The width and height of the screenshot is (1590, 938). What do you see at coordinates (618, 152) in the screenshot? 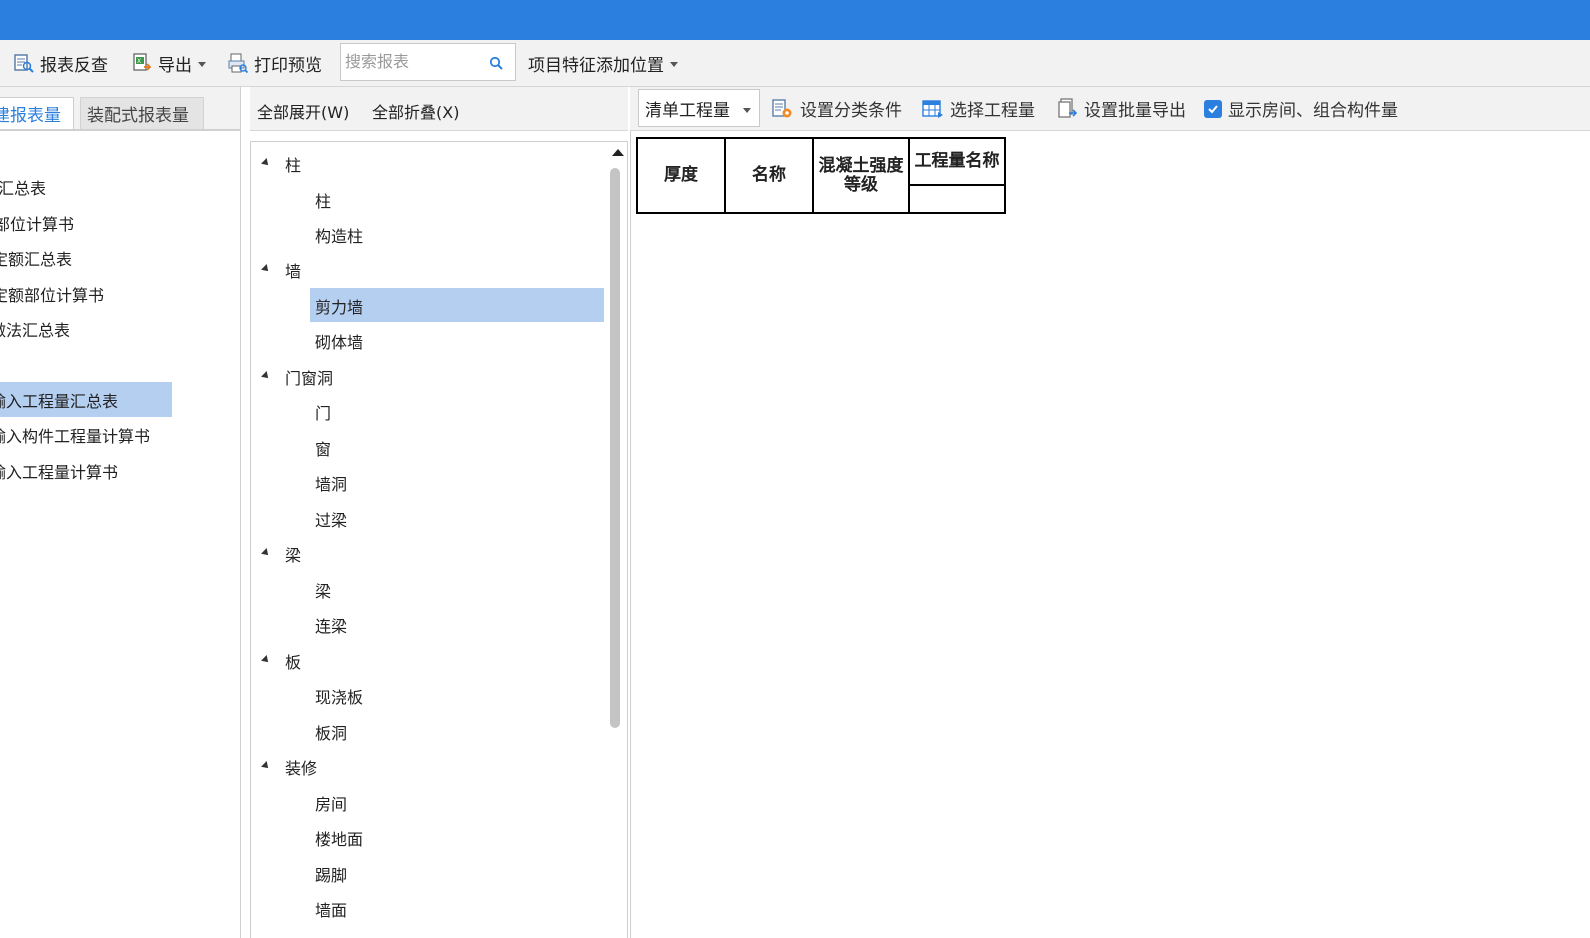
I see `scroll-up-arrow-icon` at bounding box center [618, 152].